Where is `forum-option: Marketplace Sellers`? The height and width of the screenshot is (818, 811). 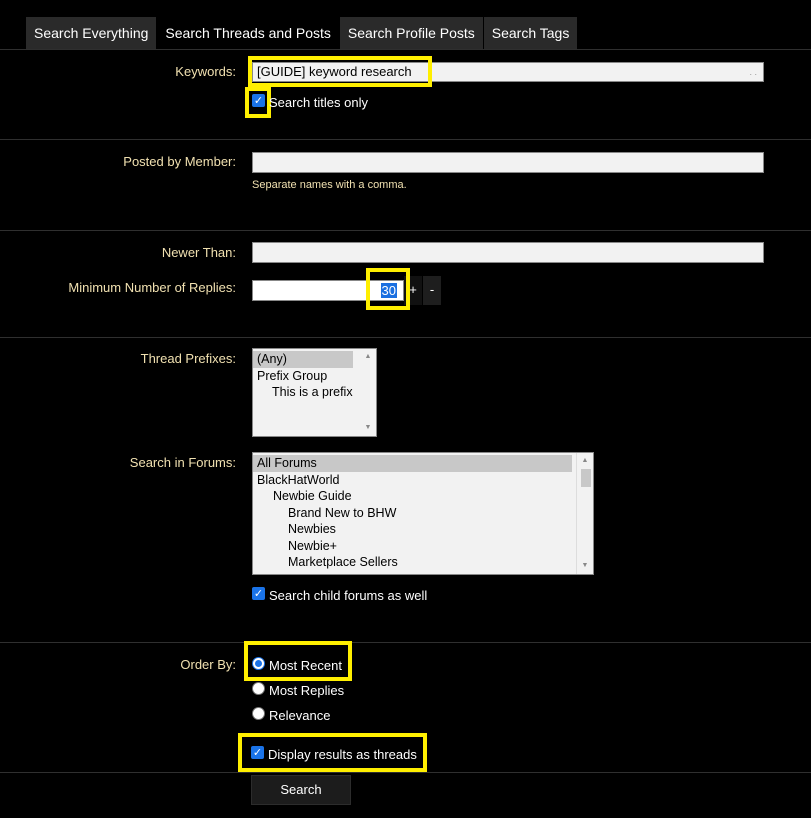
forum-option: Marketplace Sellers is located at coordinates (423, 562).